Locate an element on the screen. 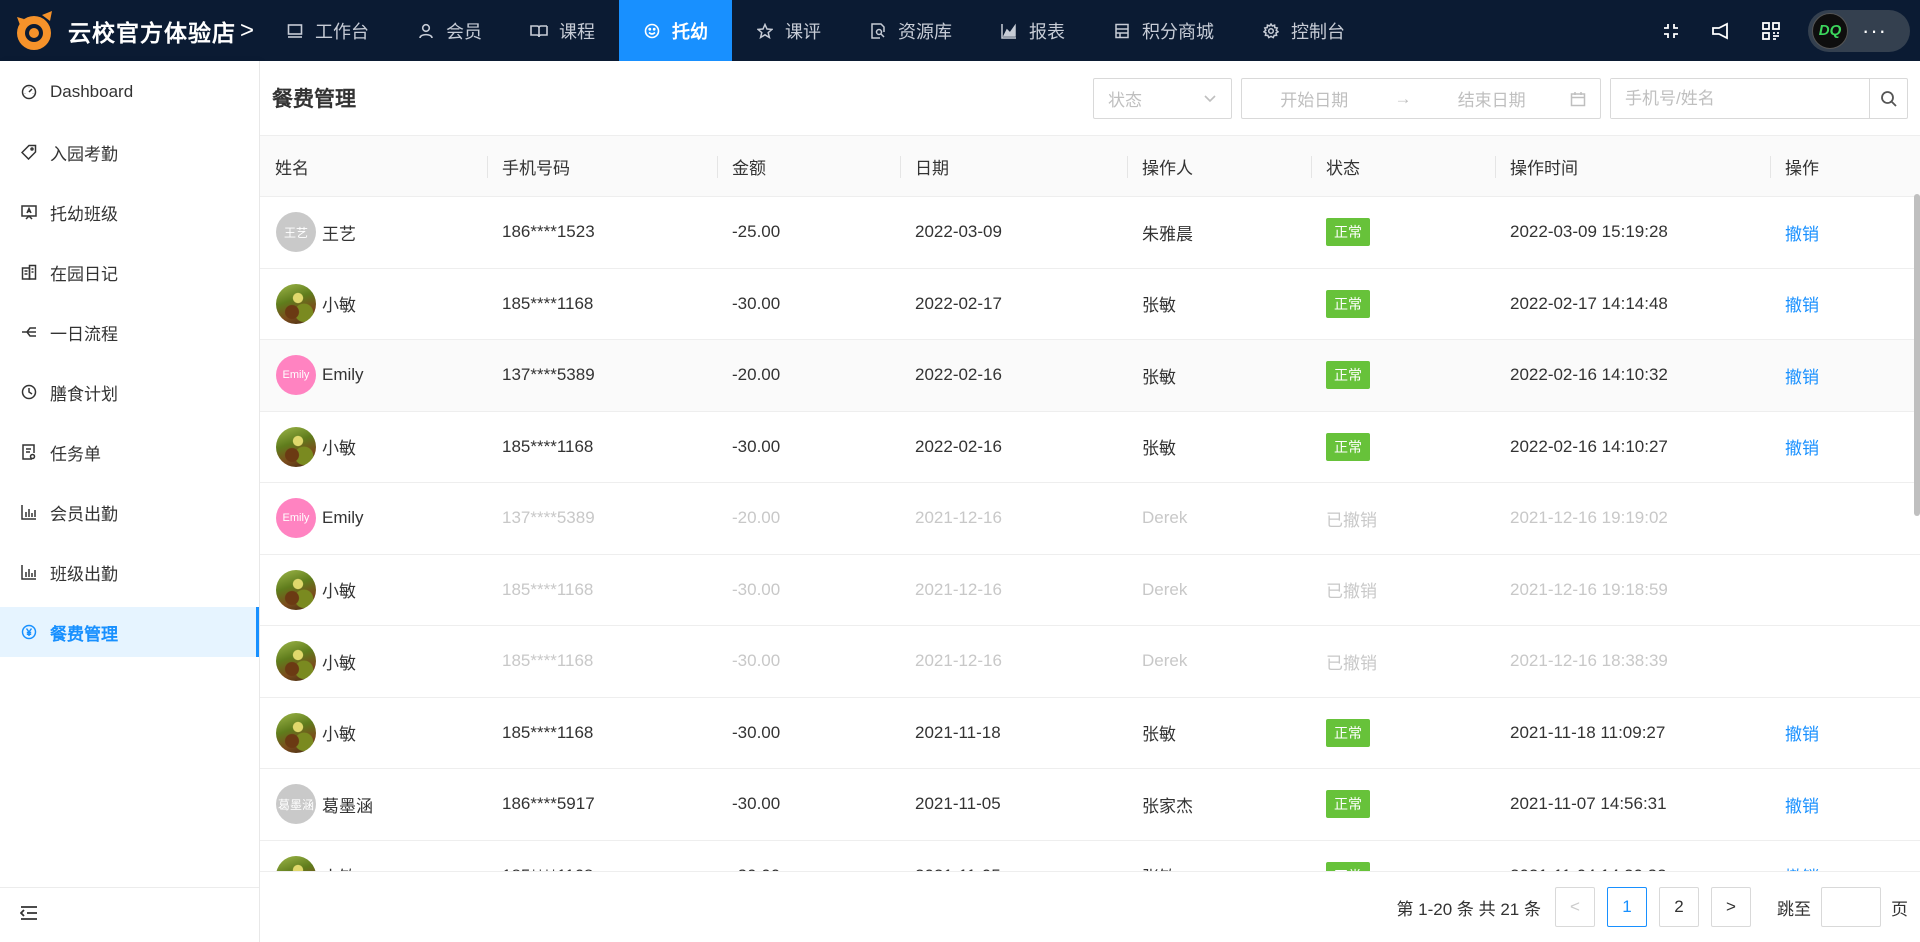 Image resolution: width=1920 pixels, height=942 pixels. qrcode-icon is located at coordinates (1771, 30).